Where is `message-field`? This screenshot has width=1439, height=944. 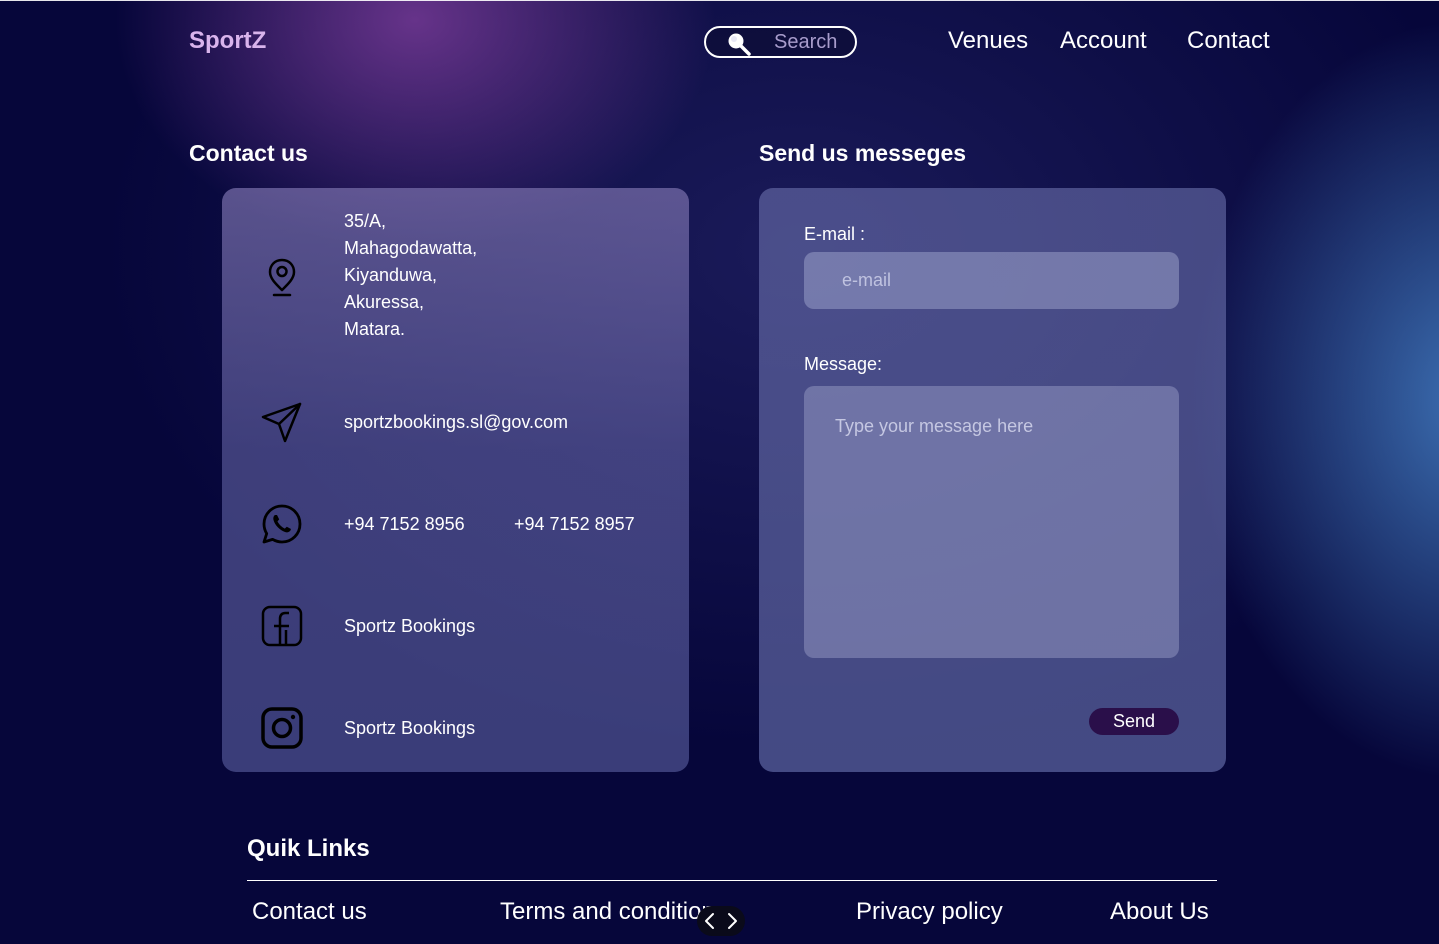 message-field is located at coordinates (991, 522).